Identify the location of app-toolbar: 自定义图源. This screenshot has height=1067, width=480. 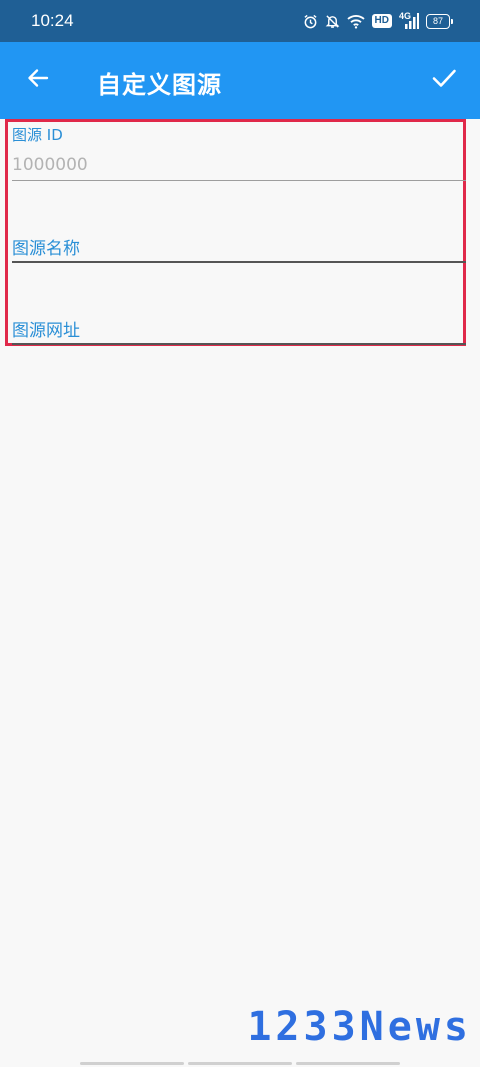
(240, 80).